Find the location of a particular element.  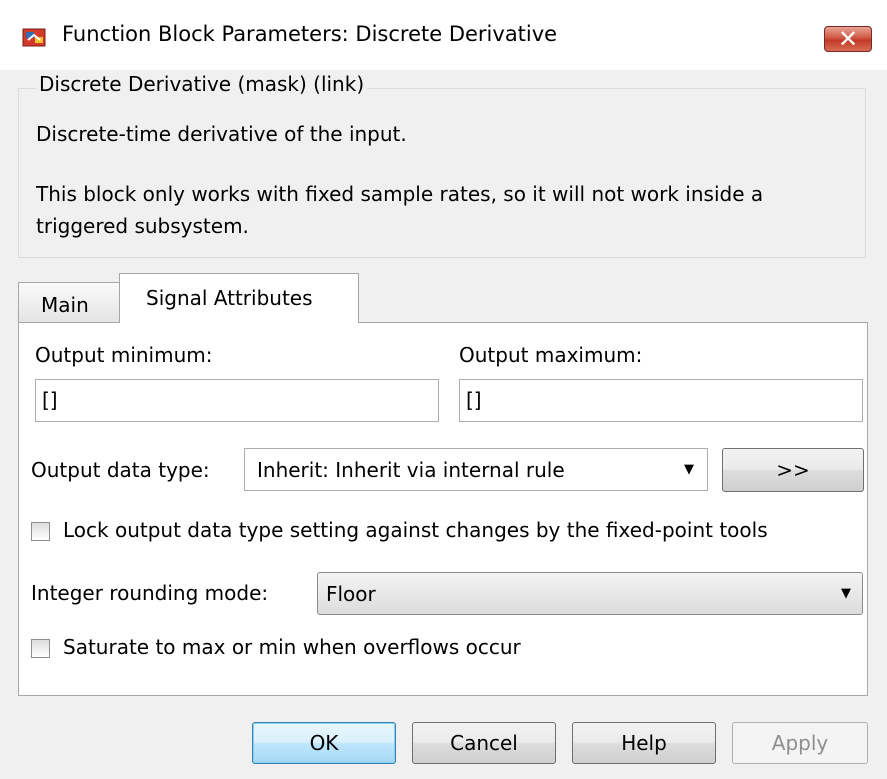

output-maximum-field: [] is located at coordinates (661, 400).